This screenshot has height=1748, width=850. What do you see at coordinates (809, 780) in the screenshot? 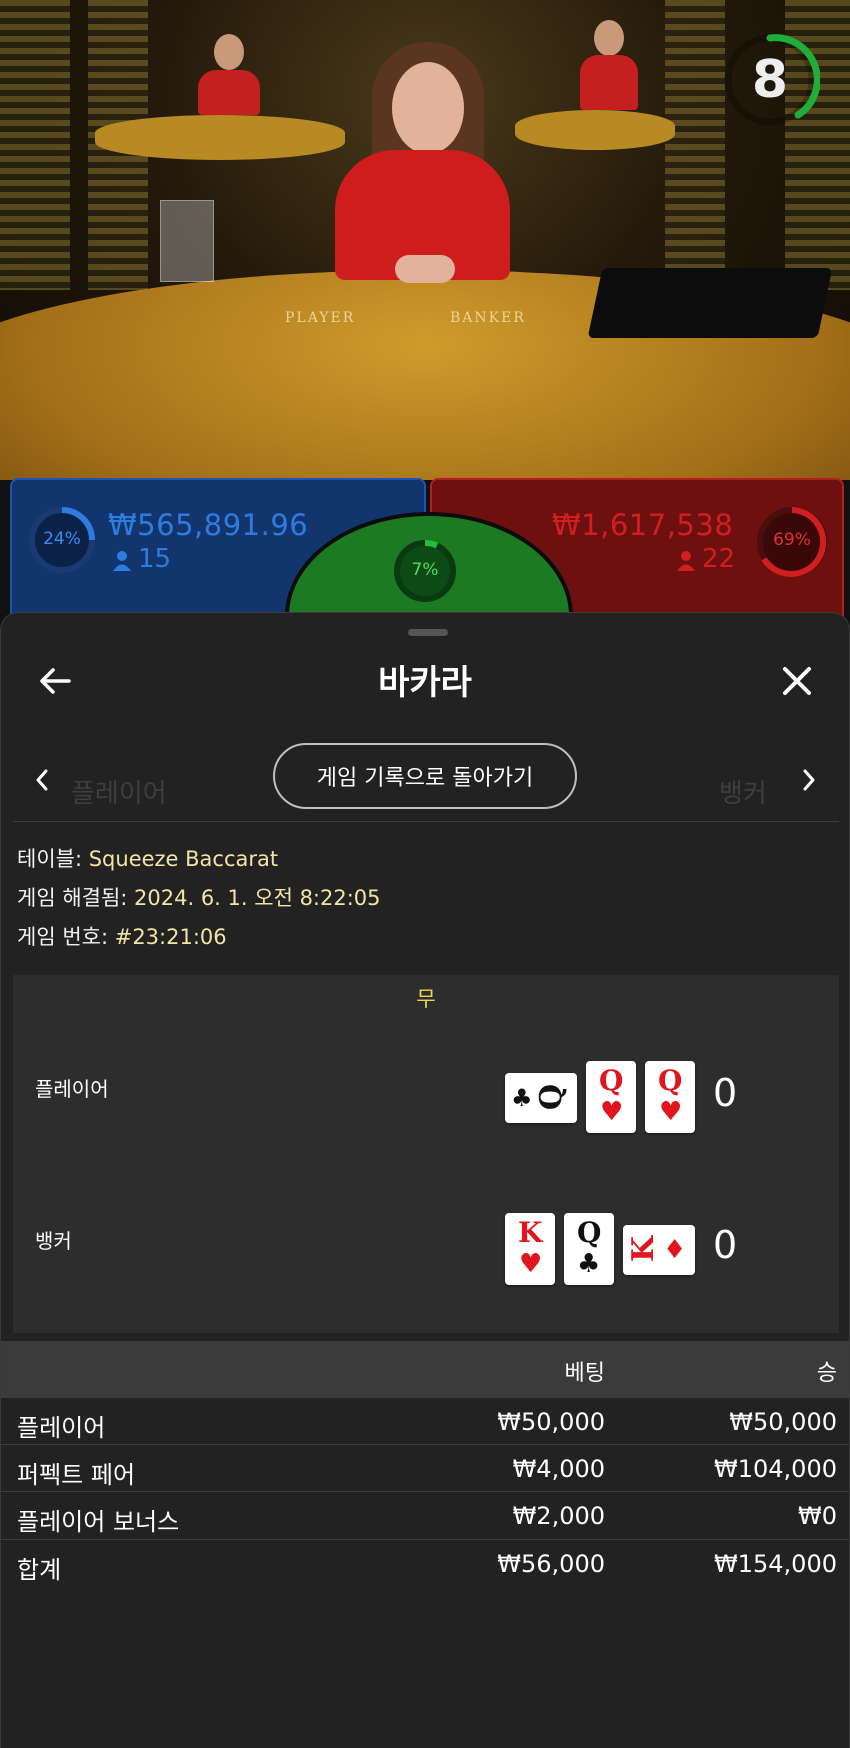
I see `next-game-chevron-icon` at bounding box center [809, 780].